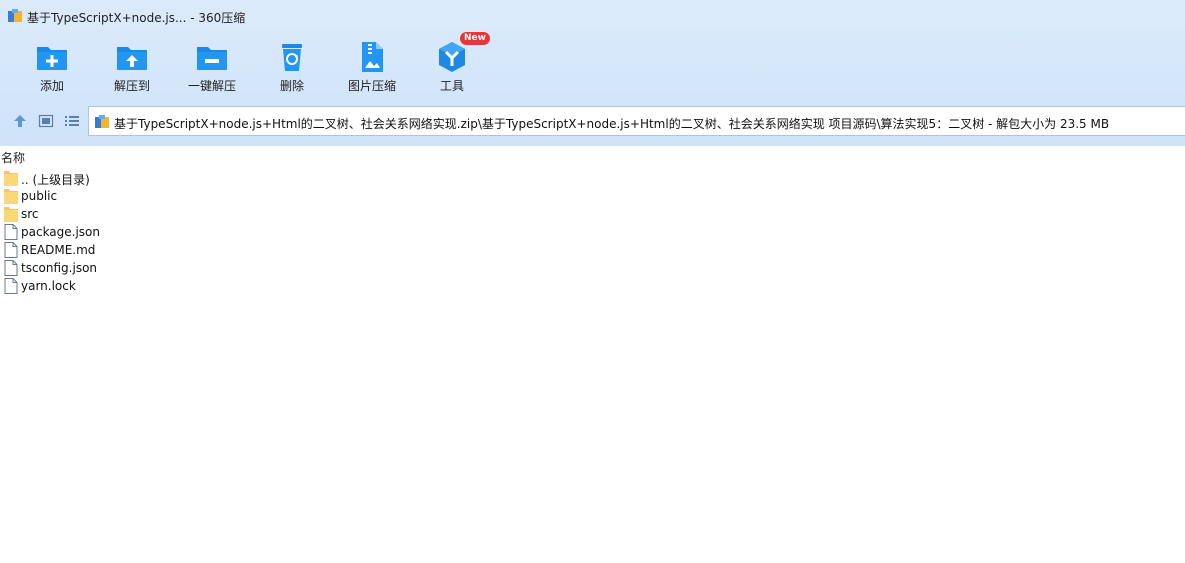  Describe the element at coordinates (20, 121) in the screenshot. I see `up-arrow-icon` at that location.